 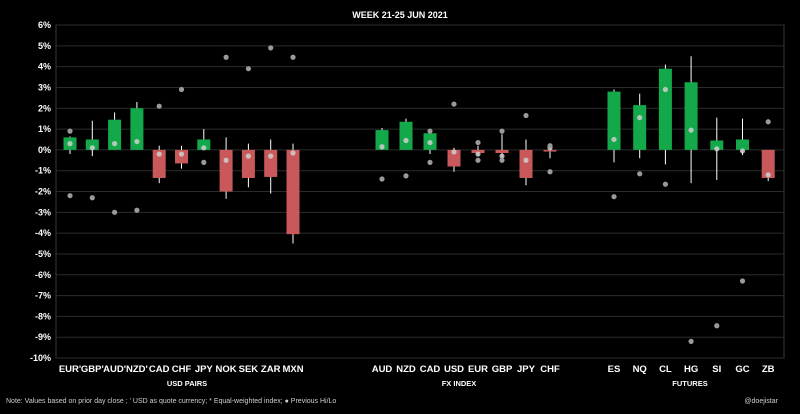 I want to click on x-tick-label: GC, so click(x=742, y=369).